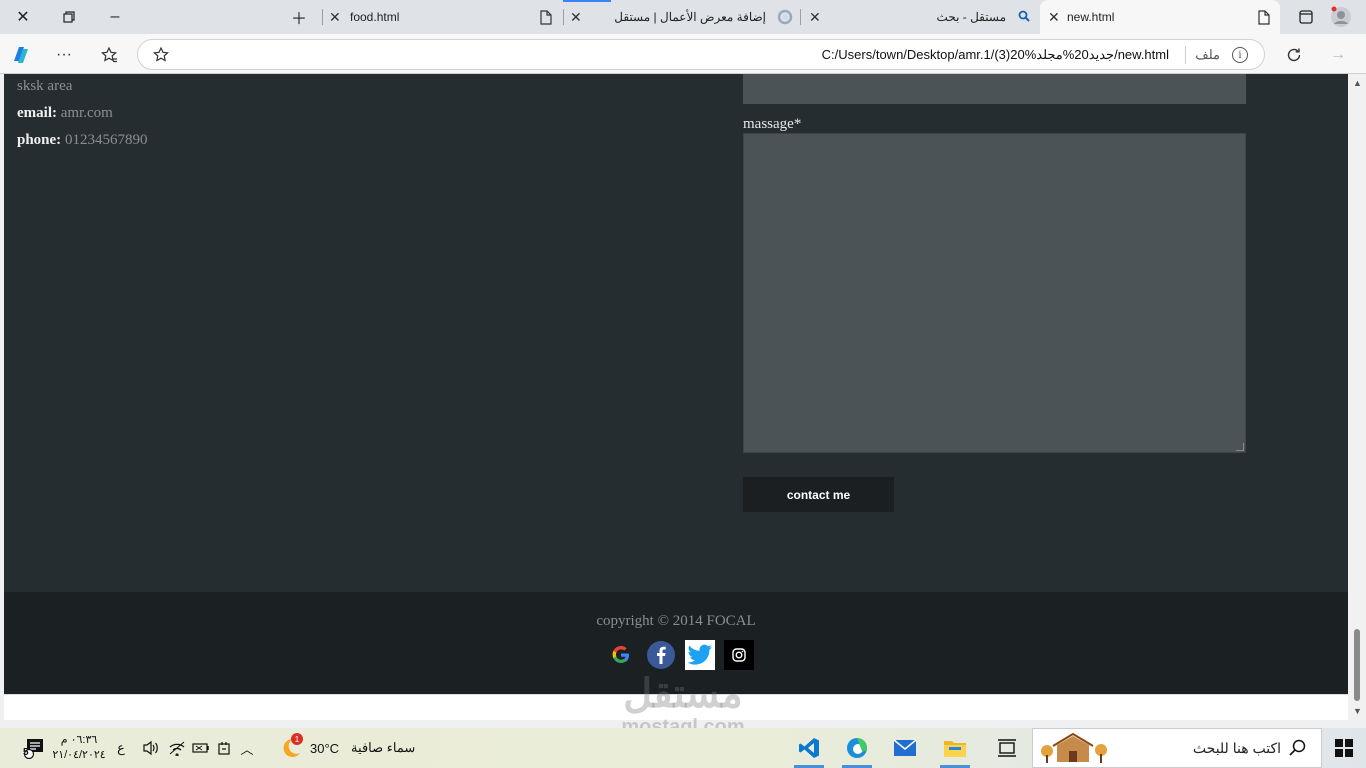  I want to click on forward-button: →, so click(1338, 55).